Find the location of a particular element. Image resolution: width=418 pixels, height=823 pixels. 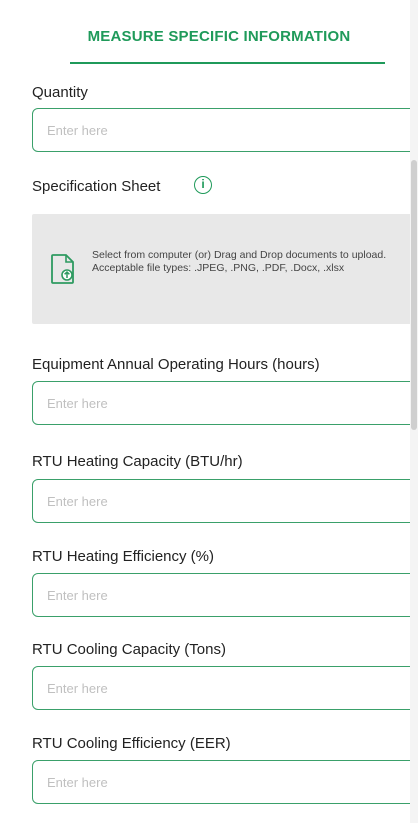

rtu-cooling-efficiency-label: RTU Cooling Efficiency (EER) is located at coordinates (131, 743).